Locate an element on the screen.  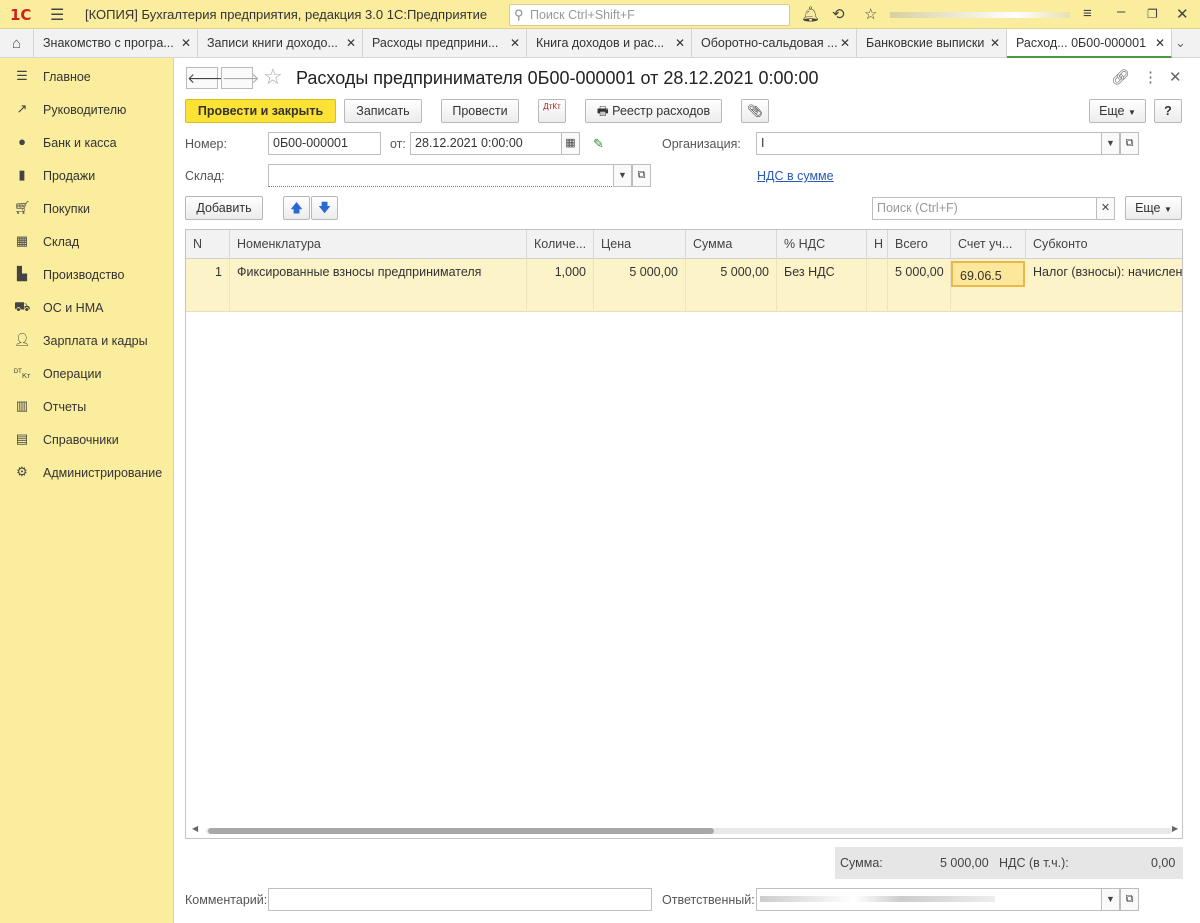
favorite-star-icon: ☆ is located at coordinates (273, 77).